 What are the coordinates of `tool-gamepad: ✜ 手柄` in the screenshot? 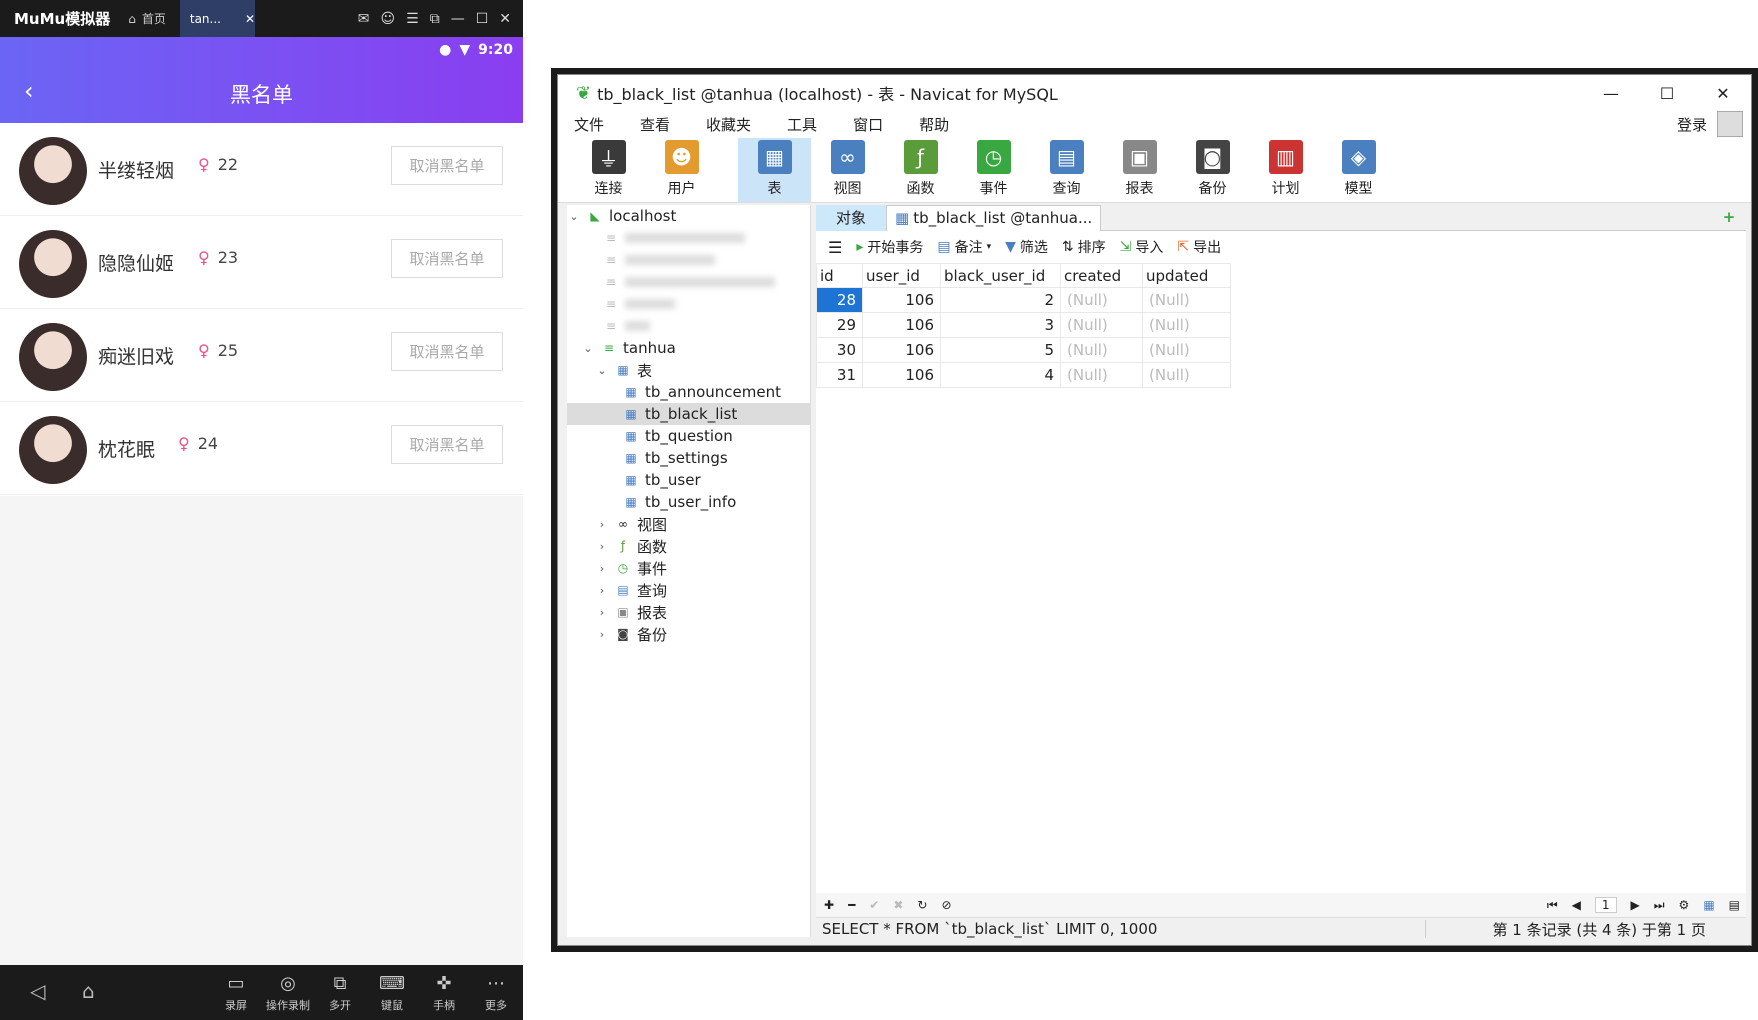 It's located at (444, 993).